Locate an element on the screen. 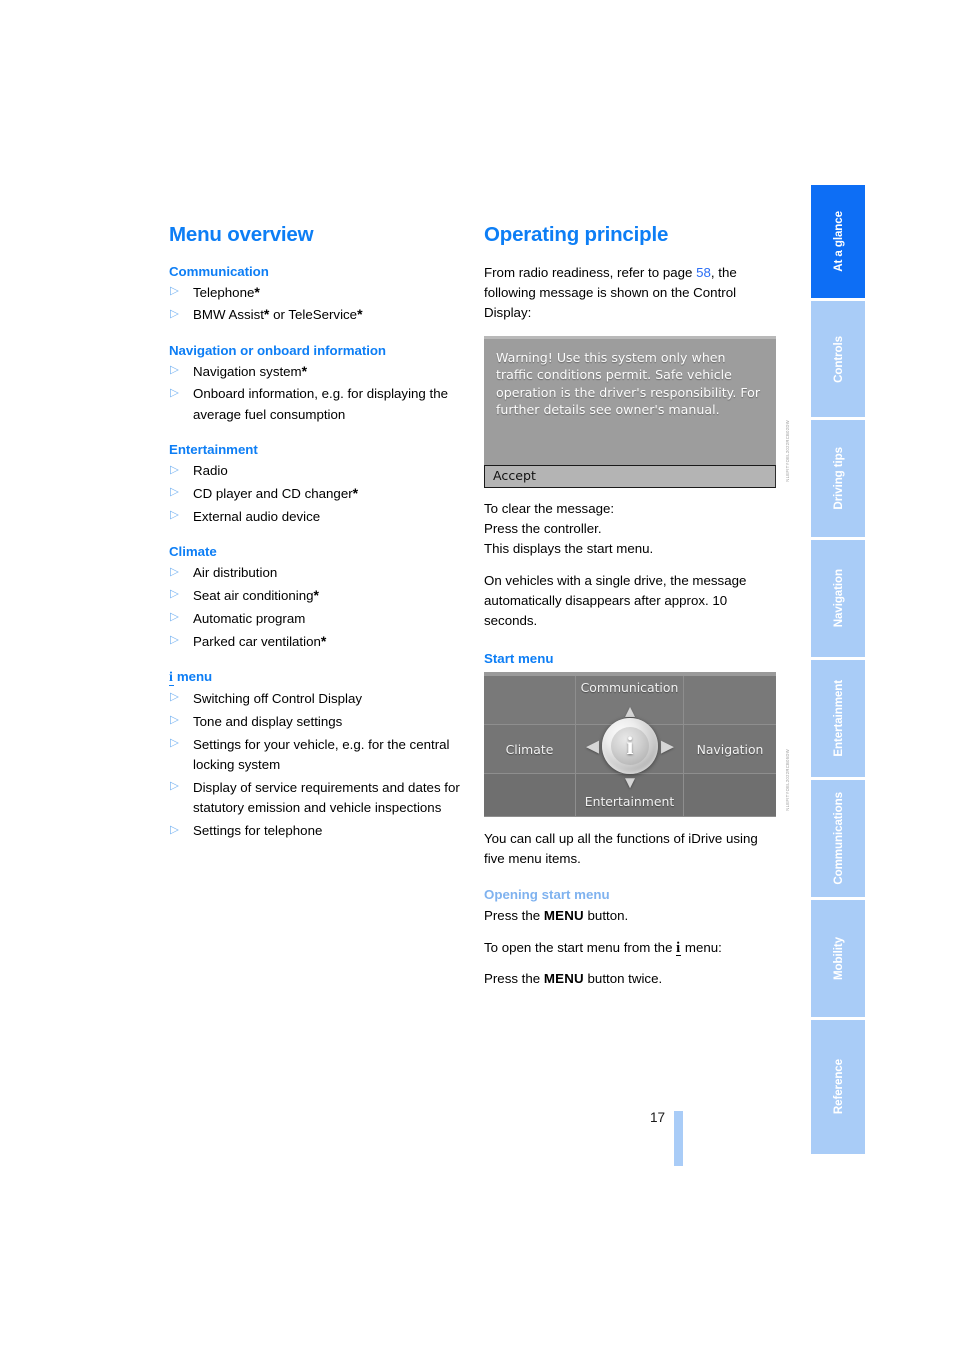 This screenshot has height=1351, width=954. tab-navigation: Navigation is located at coordinates (838, 600).